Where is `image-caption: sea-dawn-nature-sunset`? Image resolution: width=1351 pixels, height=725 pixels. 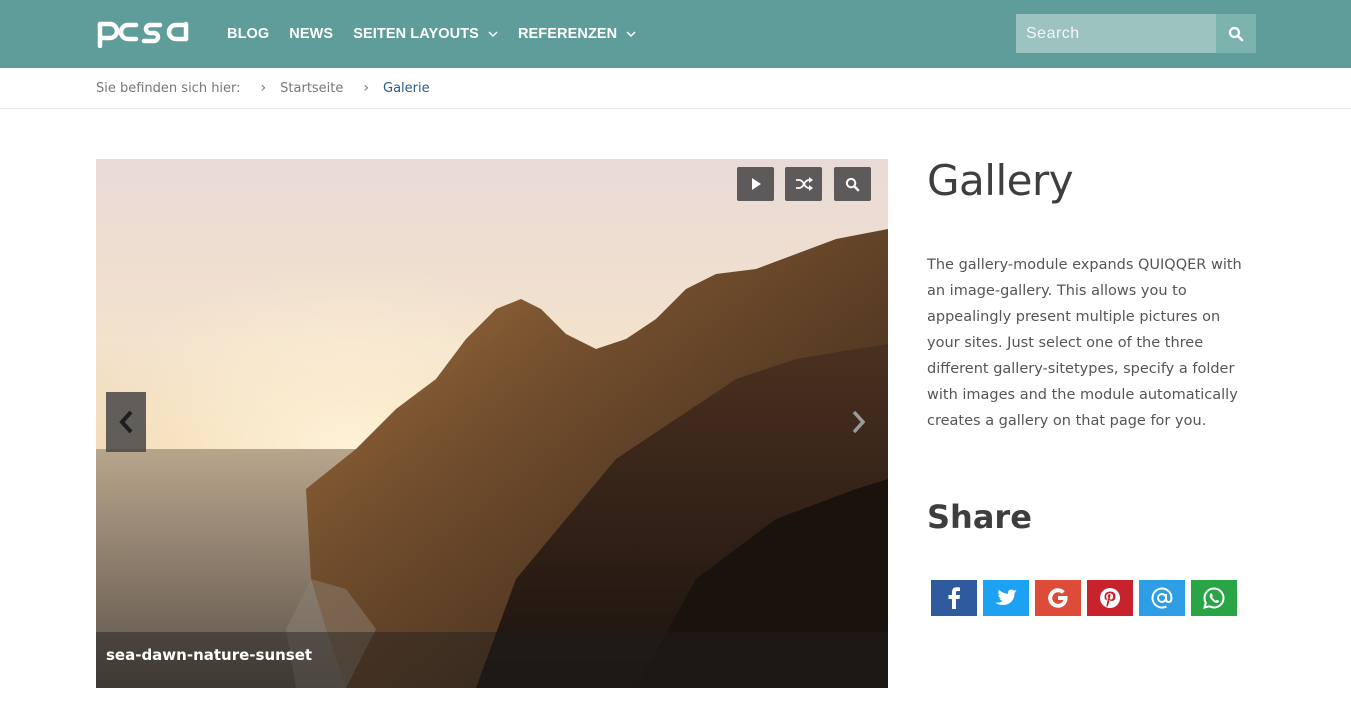 image-caption: sea-dawn-nature-sunset is located at coordinates (209, 655).